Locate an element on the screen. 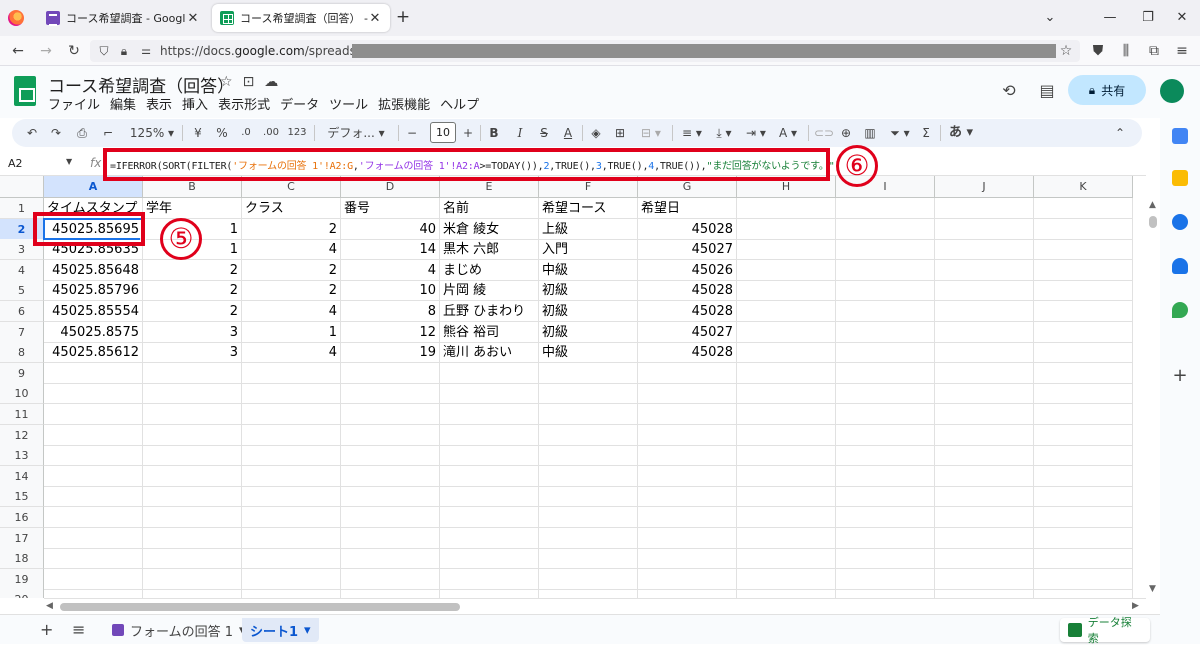  cell-g12 is located at coordinates (687, 435).